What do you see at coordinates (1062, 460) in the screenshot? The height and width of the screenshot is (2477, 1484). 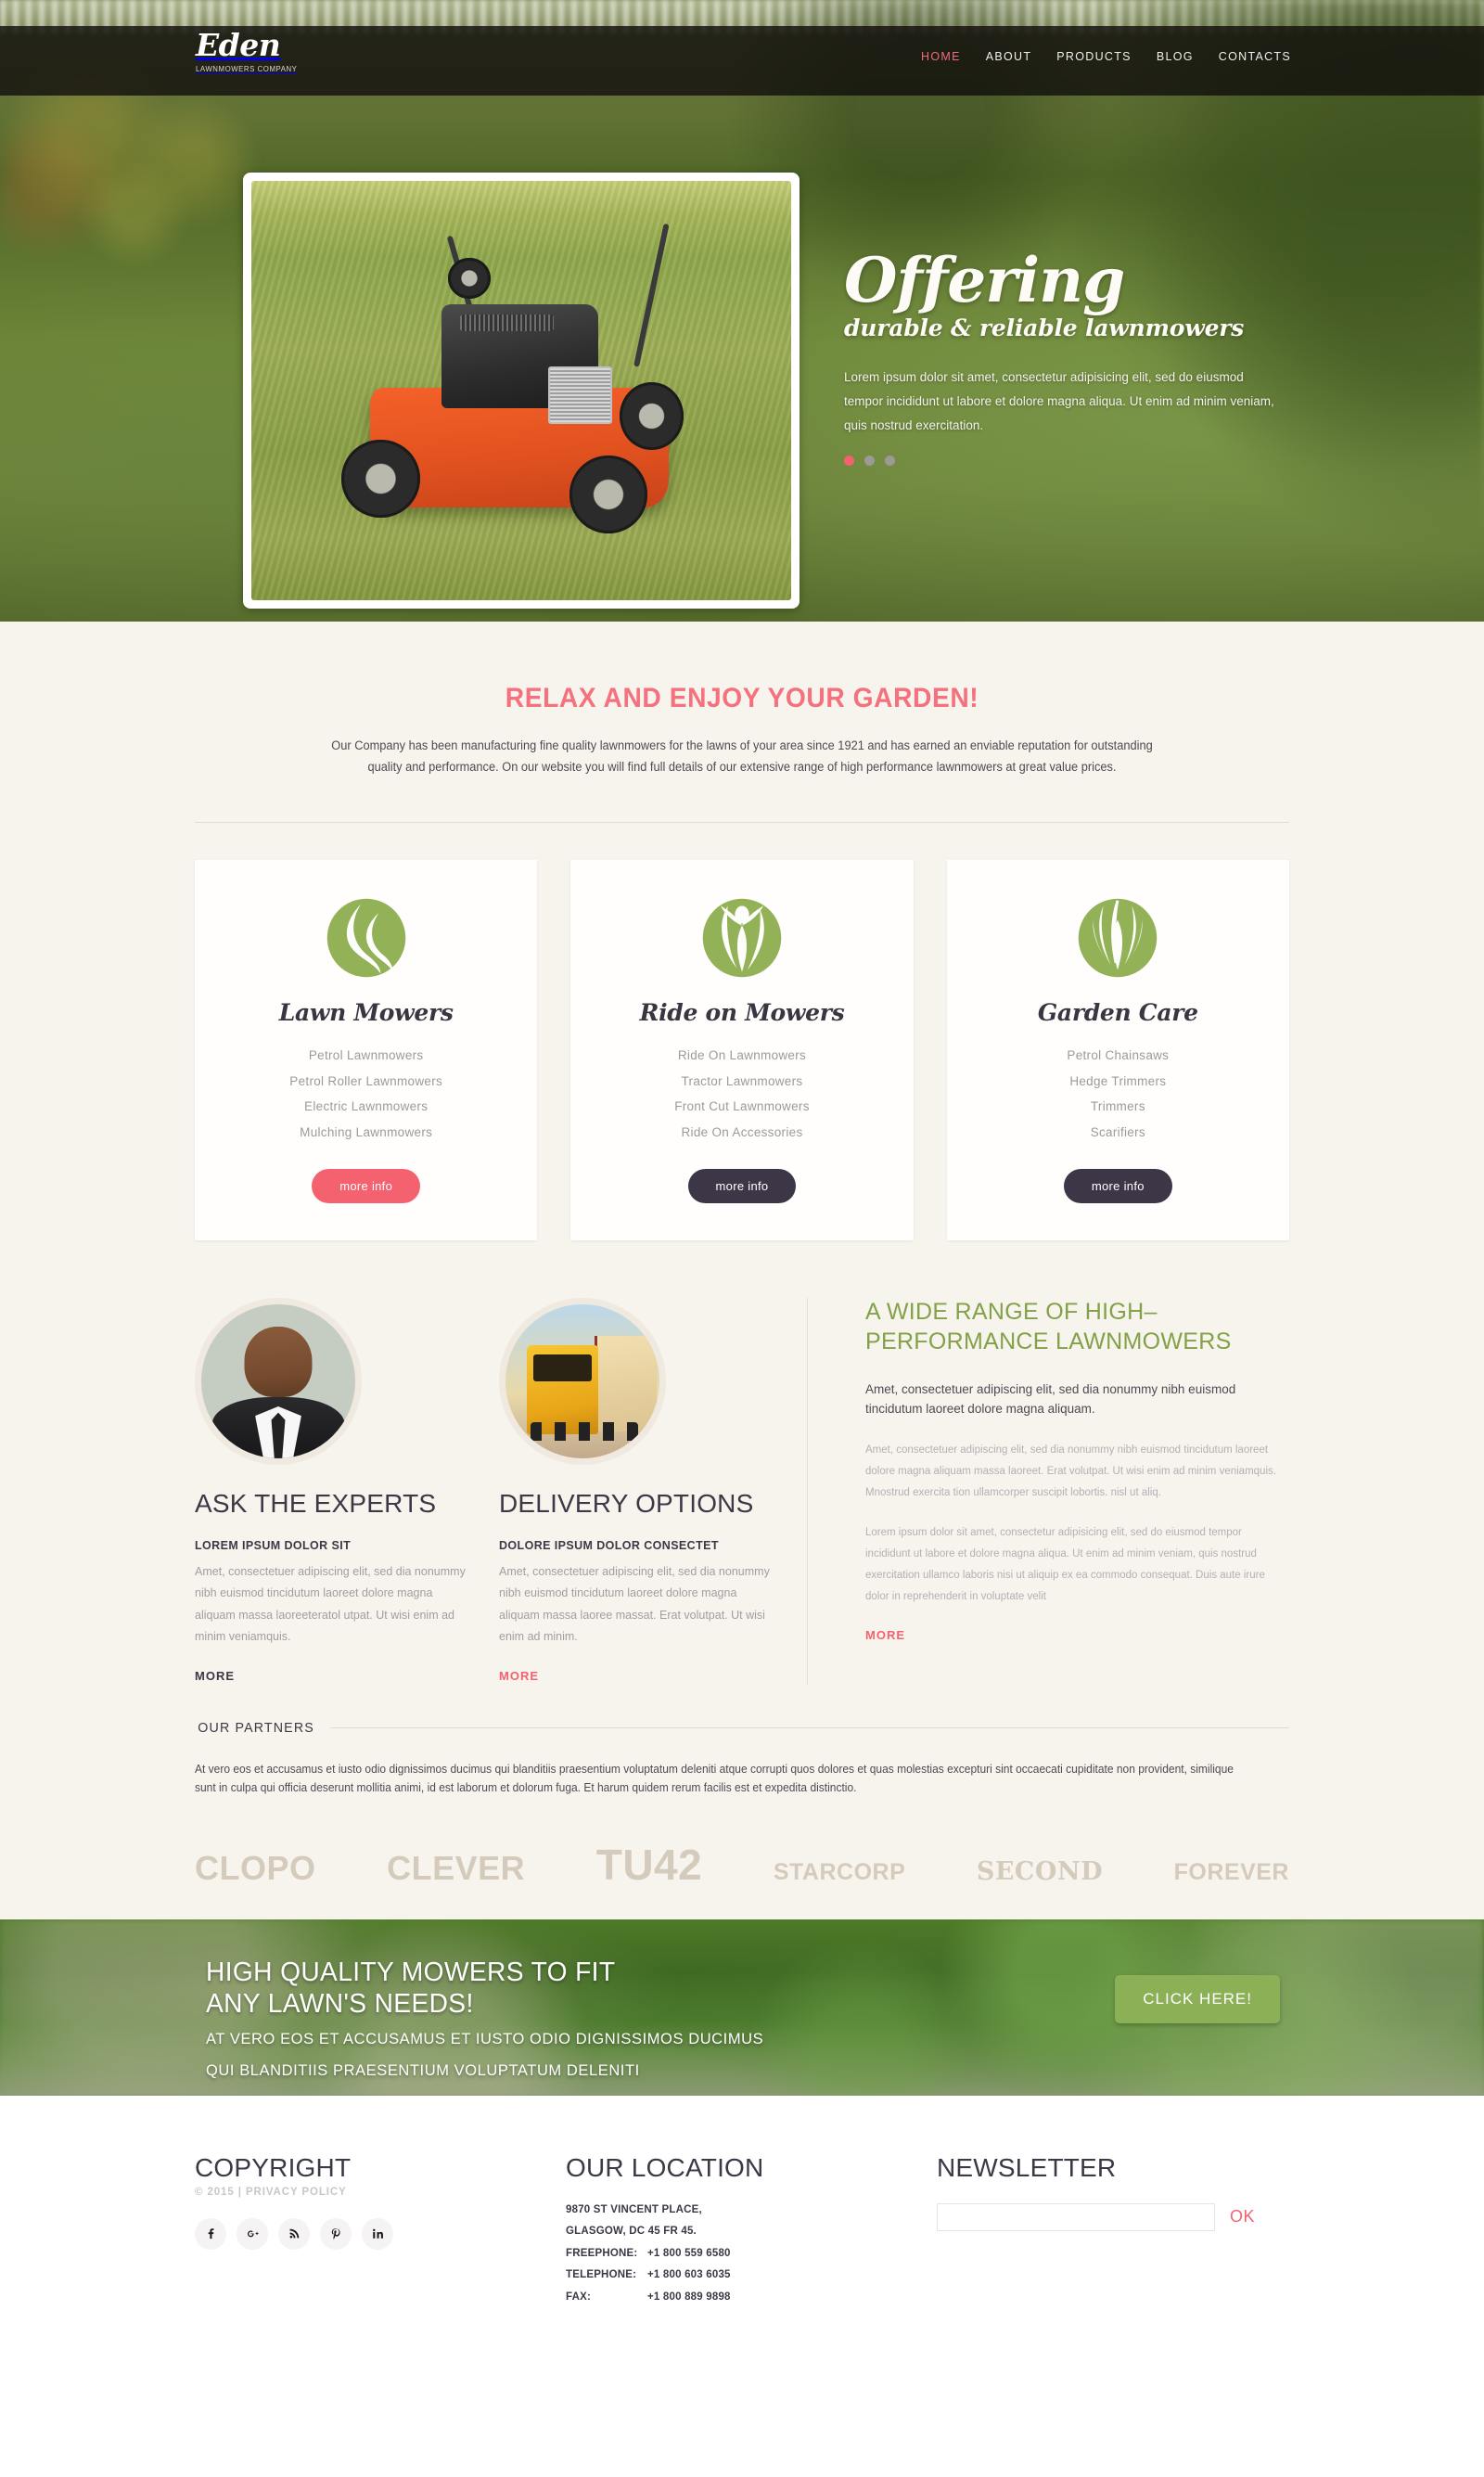 I see `slider-pagination` at bounding box center [1062, 460].